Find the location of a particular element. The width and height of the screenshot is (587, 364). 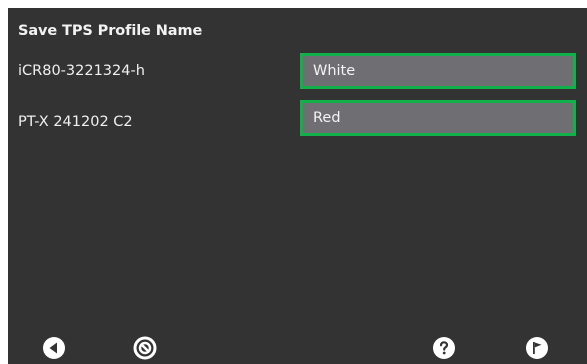

finish-button is located at coordinates (537, 348).